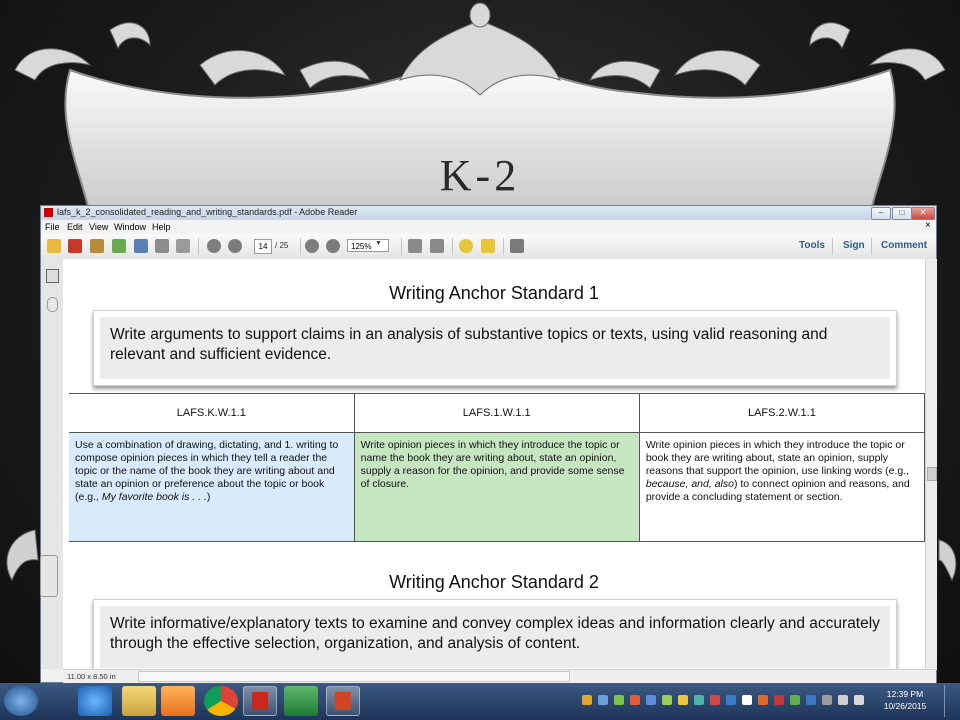 The width and height of the screenshot is (960, 720). Describe the element at coordinates (75, 227) in the screenshot. I see `menu-edit: Edit` at that location.